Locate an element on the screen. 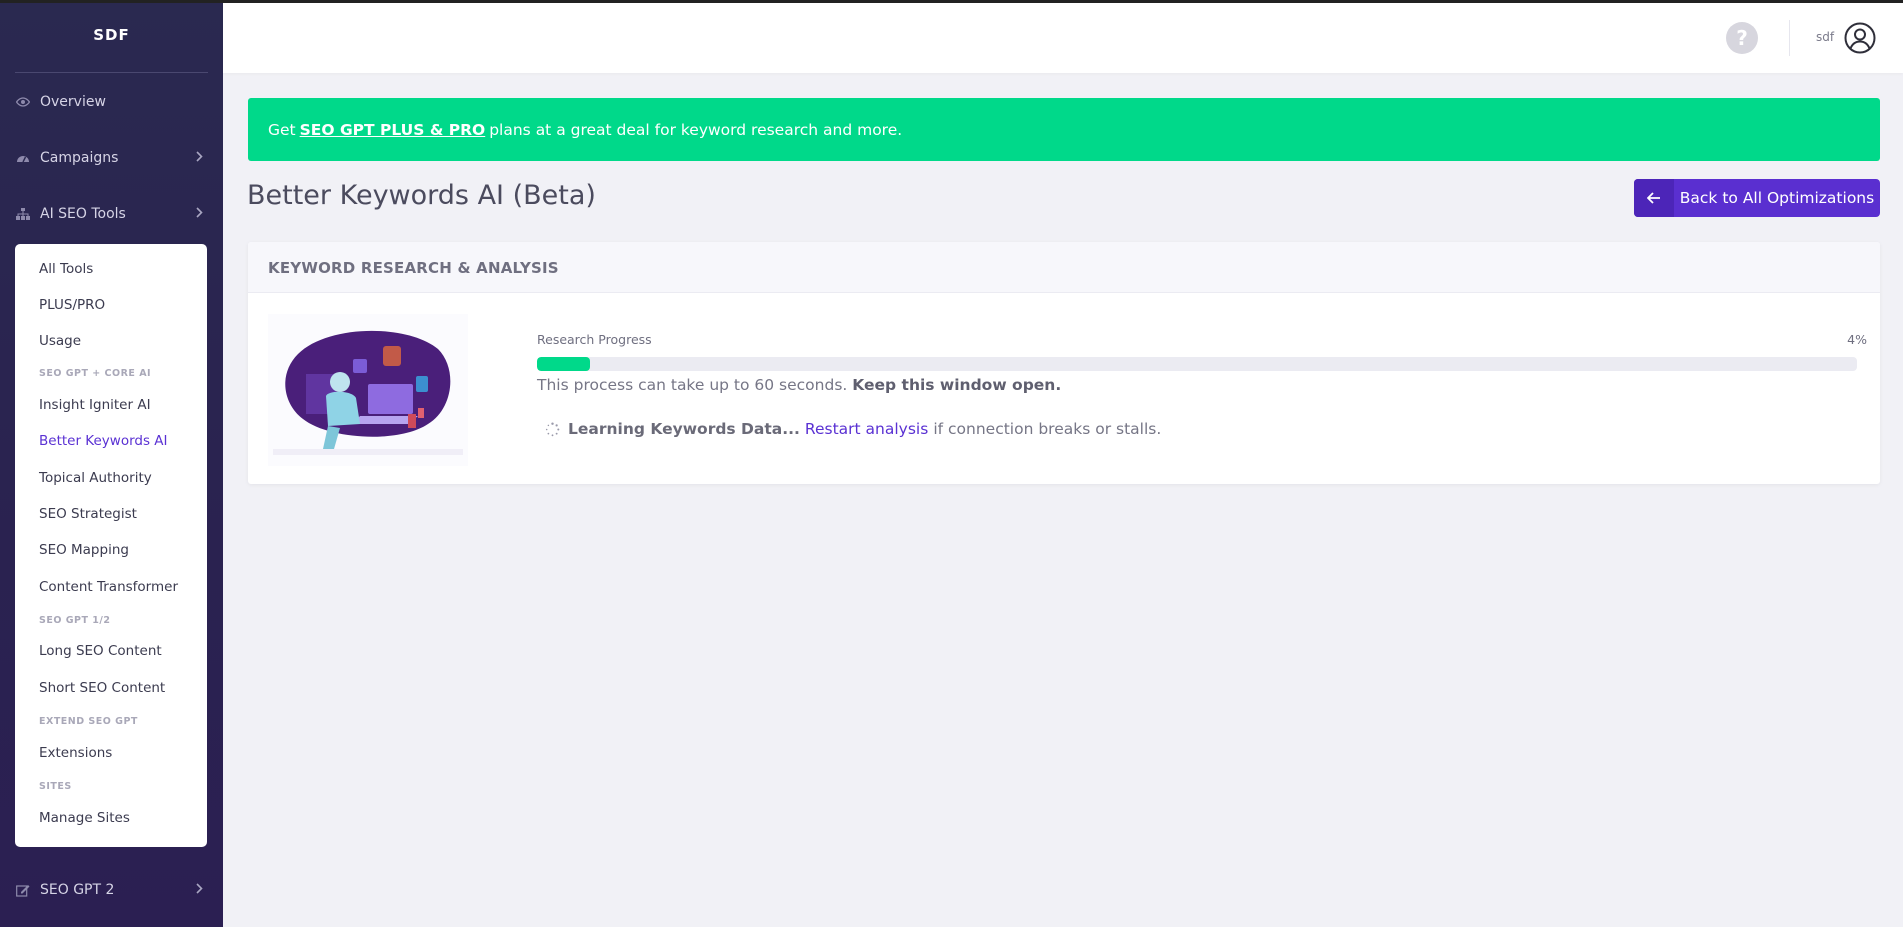 The height and width of the screenshot is (927, 1903). submenu-item-seo-strategist: SEO Strategist is located at coordinates (88, 514).